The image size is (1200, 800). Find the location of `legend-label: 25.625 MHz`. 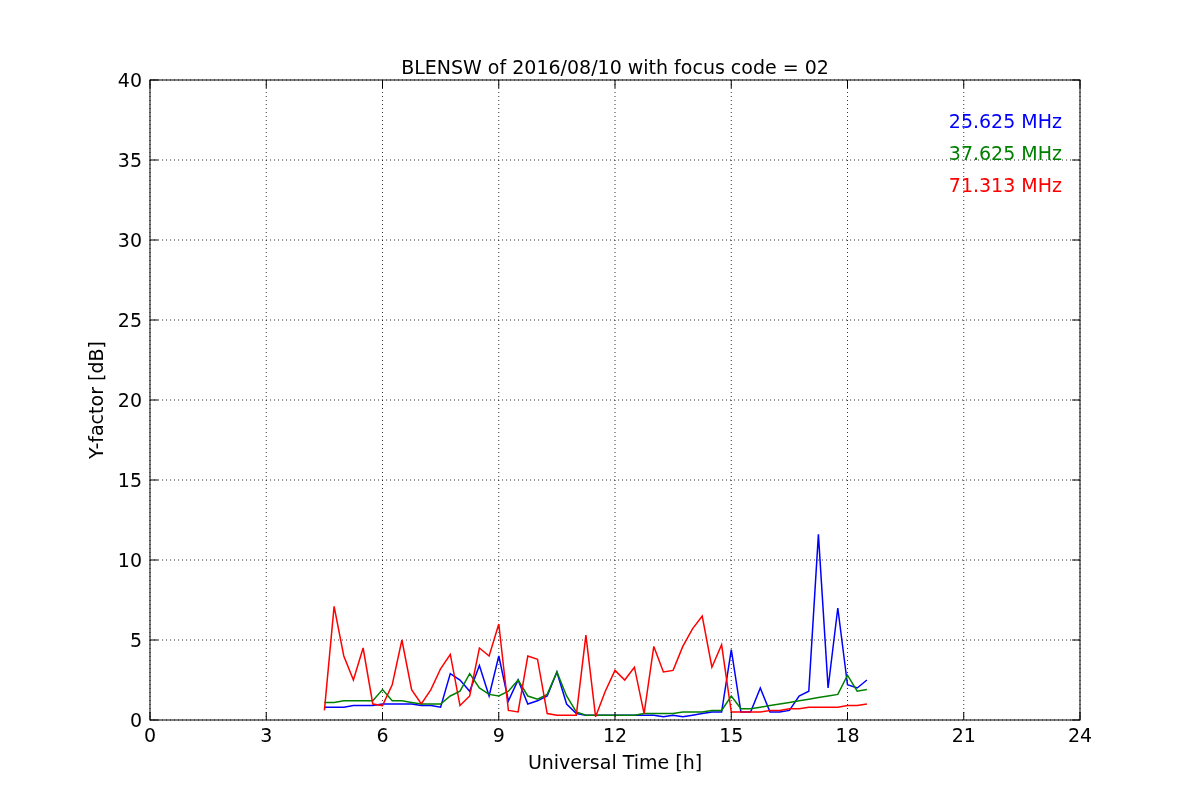

legend-label: 25.625 MHz is located at coordinates (1005, 121).